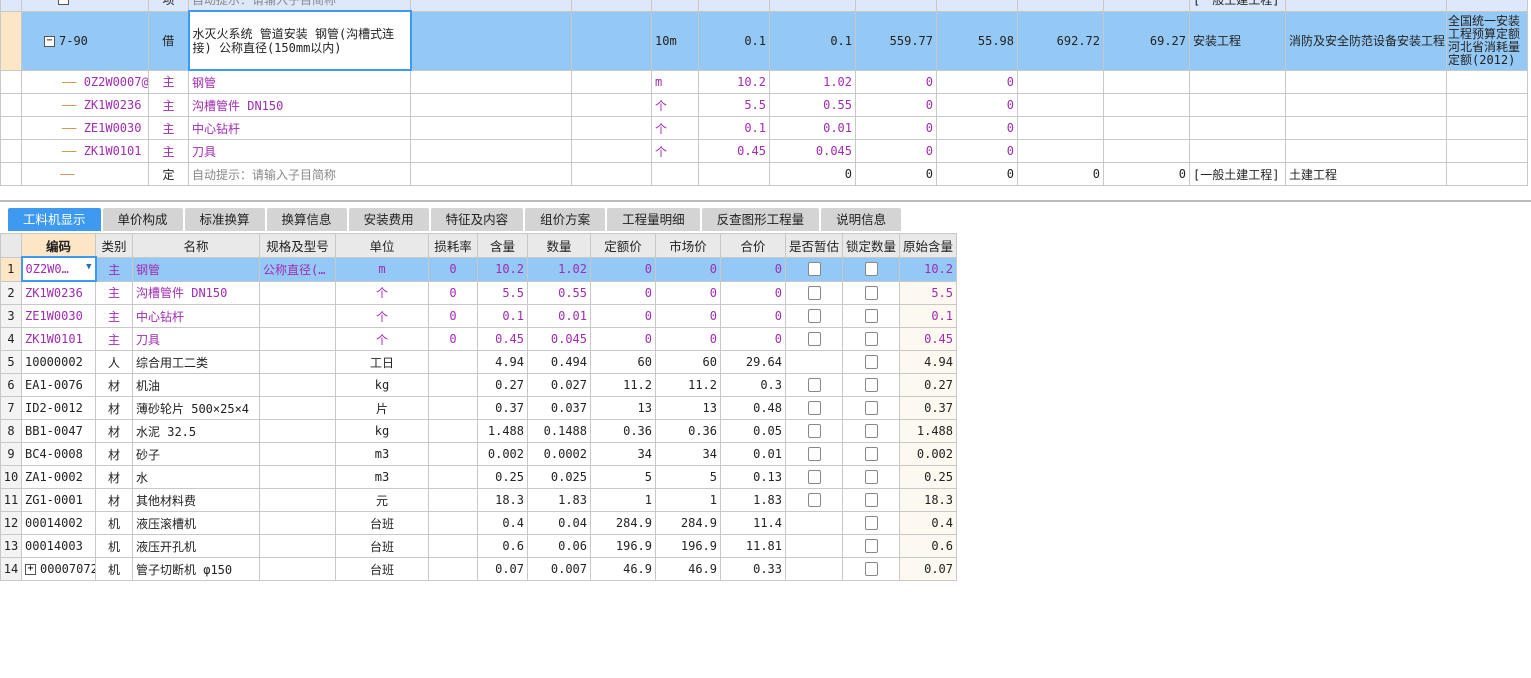  I want to click on table-row: 5 10000002 人综合用工二类 工日 4.94 0.494 60 60 29.64 4.94, so click(478, 362).